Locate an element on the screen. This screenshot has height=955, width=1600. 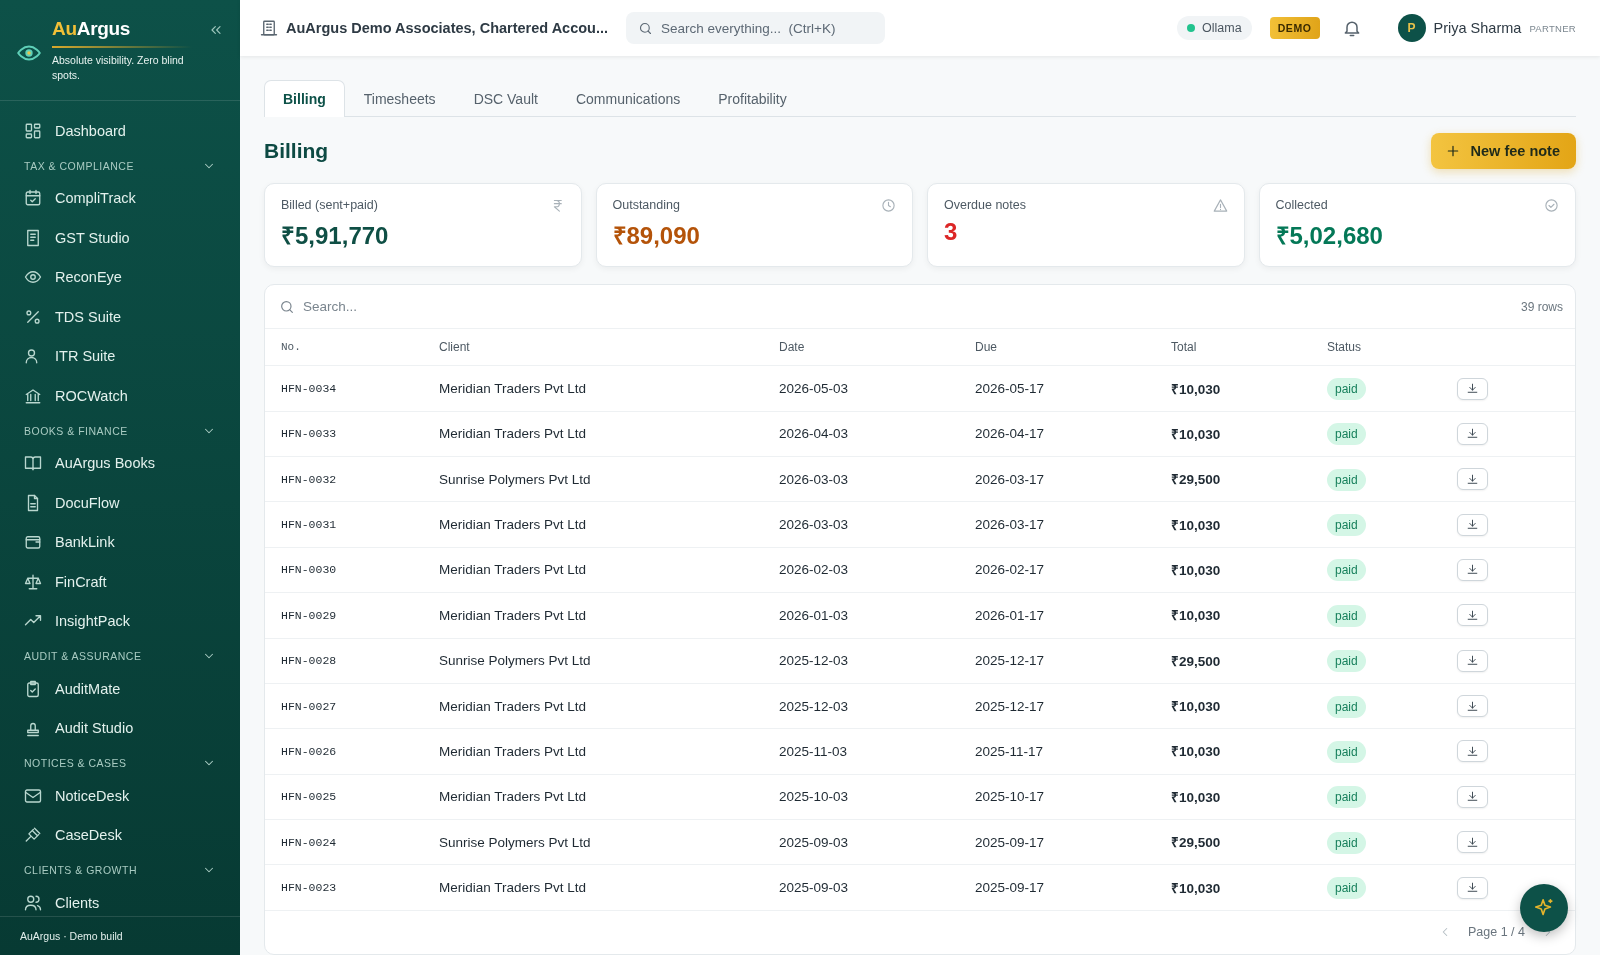
table-cell-text: HFN-0024 is located at coordinates (309, 842).